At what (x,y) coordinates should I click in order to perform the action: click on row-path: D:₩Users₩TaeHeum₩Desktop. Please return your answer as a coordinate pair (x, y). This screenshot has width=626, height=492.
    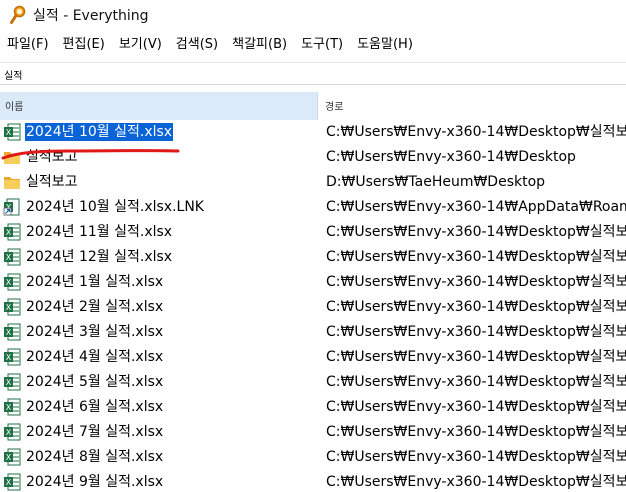
    Looking at the image, I should click on (436, 182).